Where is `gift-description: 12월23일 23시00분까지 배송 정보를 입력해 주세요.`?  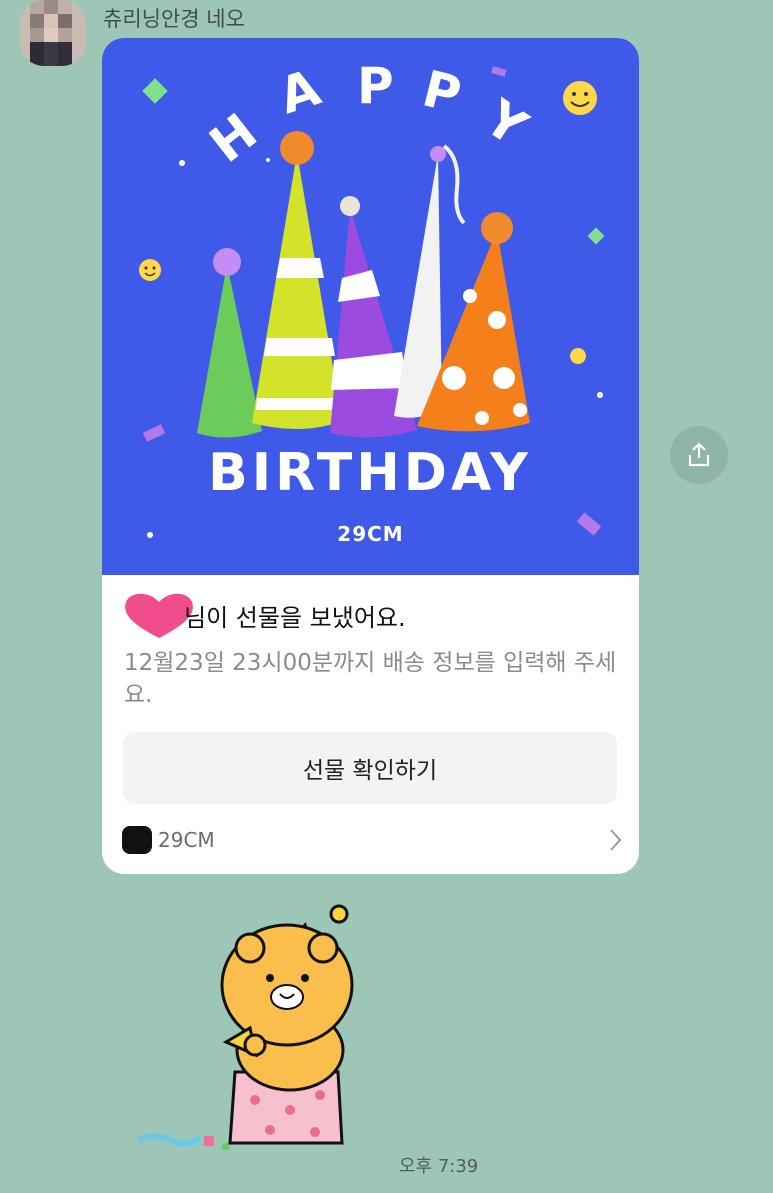 gift-description: 12월23일 23시00분까지 배송 정보를 입력해 주세요. is located at coordinates (370, 679).